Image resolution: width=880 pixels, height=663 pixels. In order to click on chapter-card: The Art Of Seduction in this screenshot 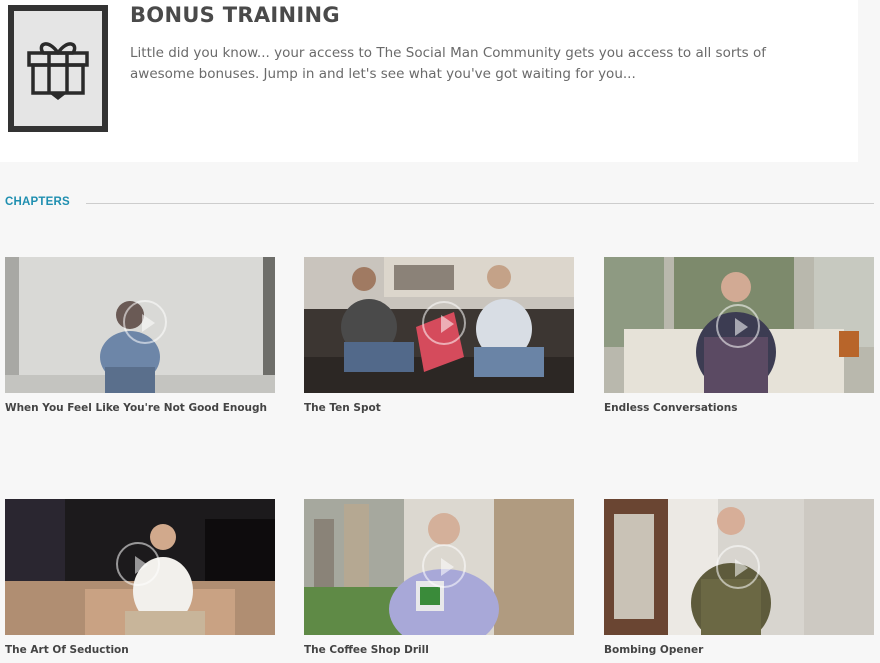, I will do `click(140, 577)`.